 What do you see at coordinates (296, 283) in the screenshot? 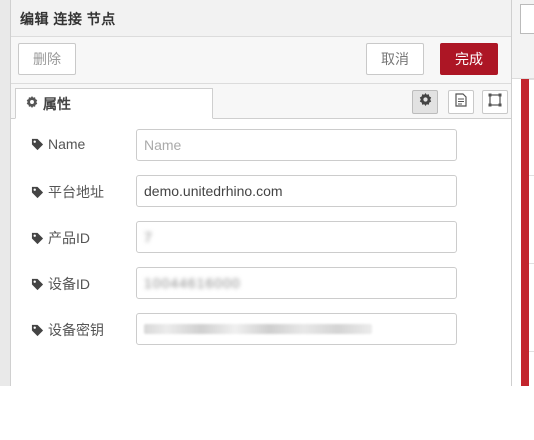
I see `device-id-input: 10044616000` at bounding box center [296, 283].